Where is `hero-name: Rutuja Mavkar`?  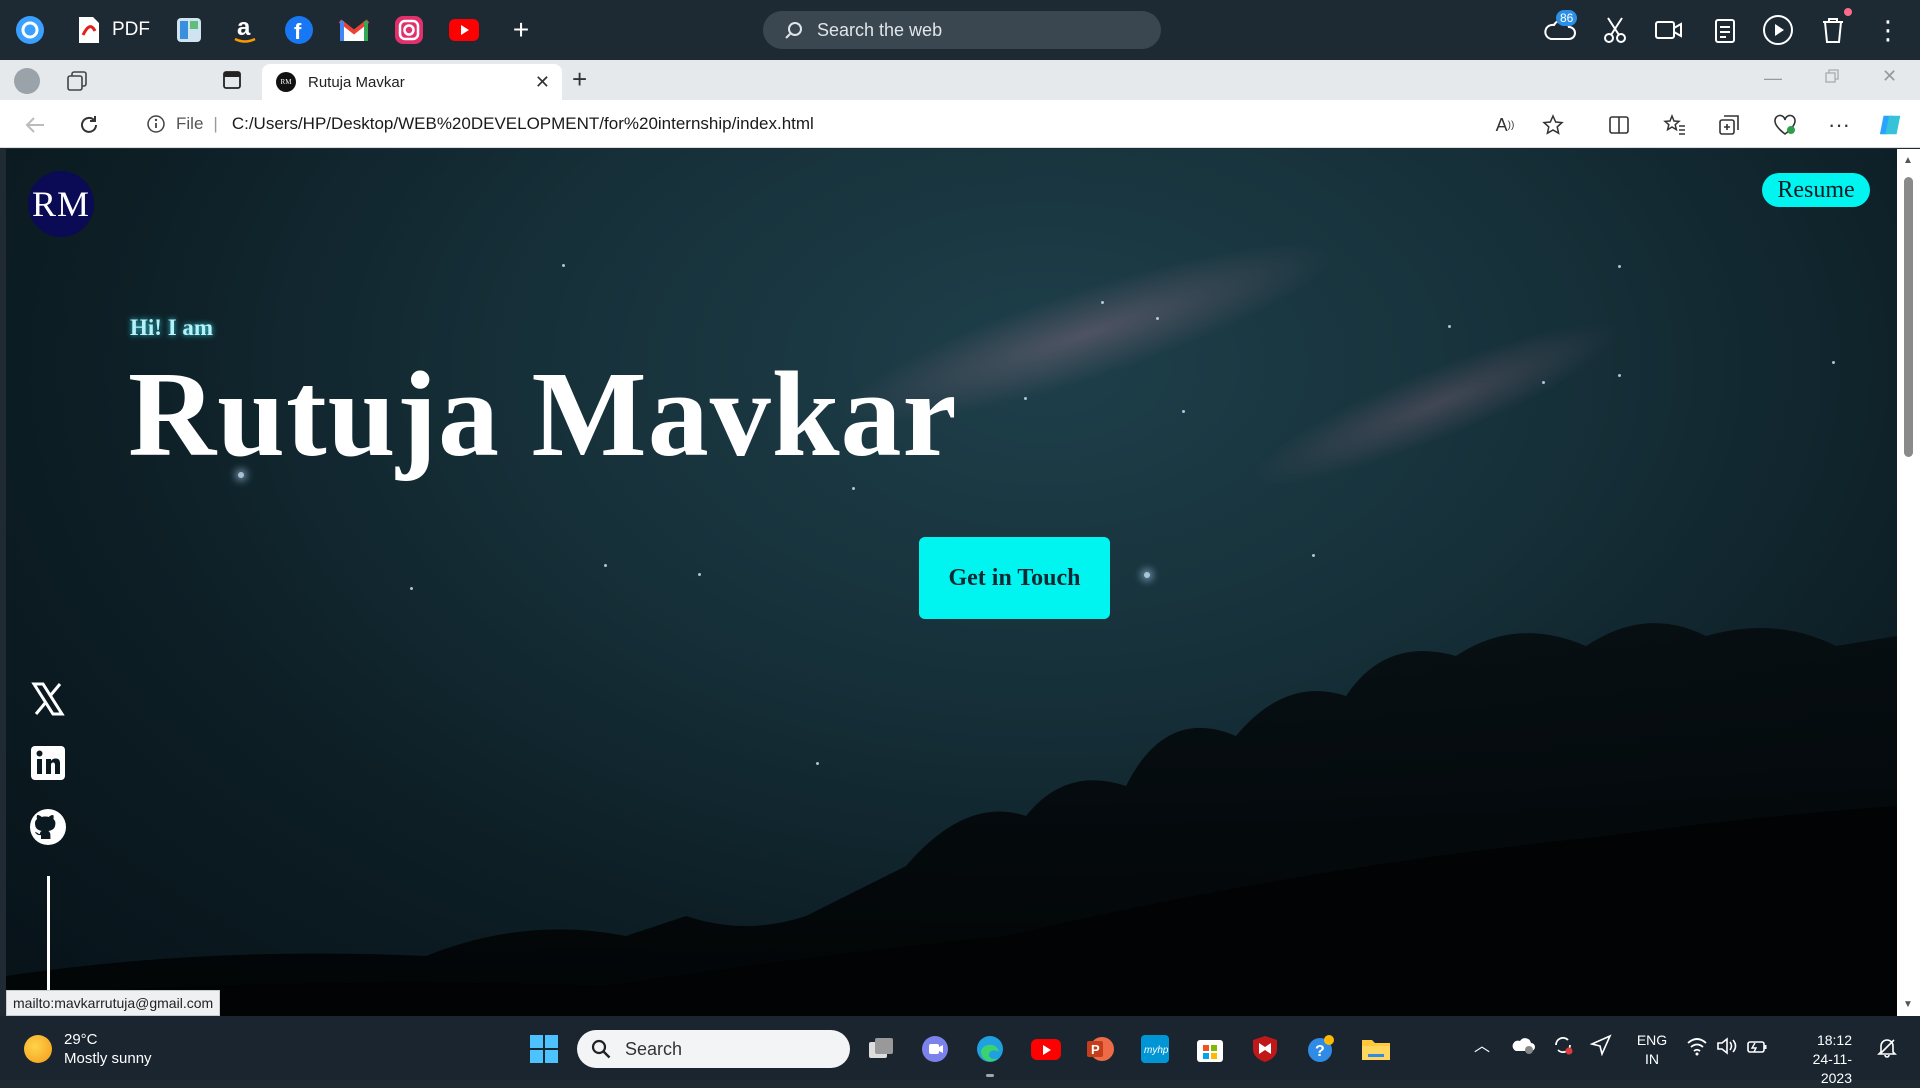 hero-name: Rutuja Mavkar is located at coordinates (543, 414).